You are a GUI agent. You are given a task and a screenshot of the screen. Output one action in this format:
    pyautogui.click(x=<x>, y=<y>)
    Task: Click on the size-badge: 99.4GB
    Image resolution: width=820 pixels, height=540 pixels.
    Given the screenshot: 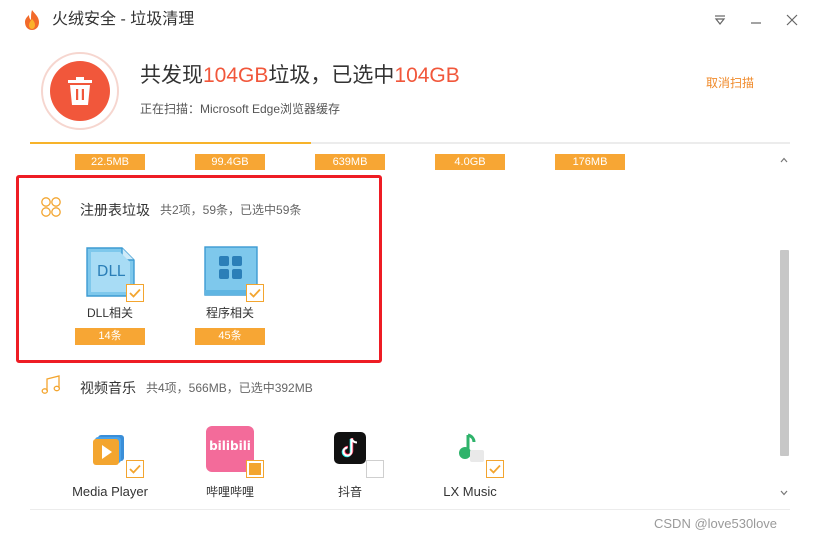 What is the action you would take?
    pyautogui.click(x=230, y=162)
    